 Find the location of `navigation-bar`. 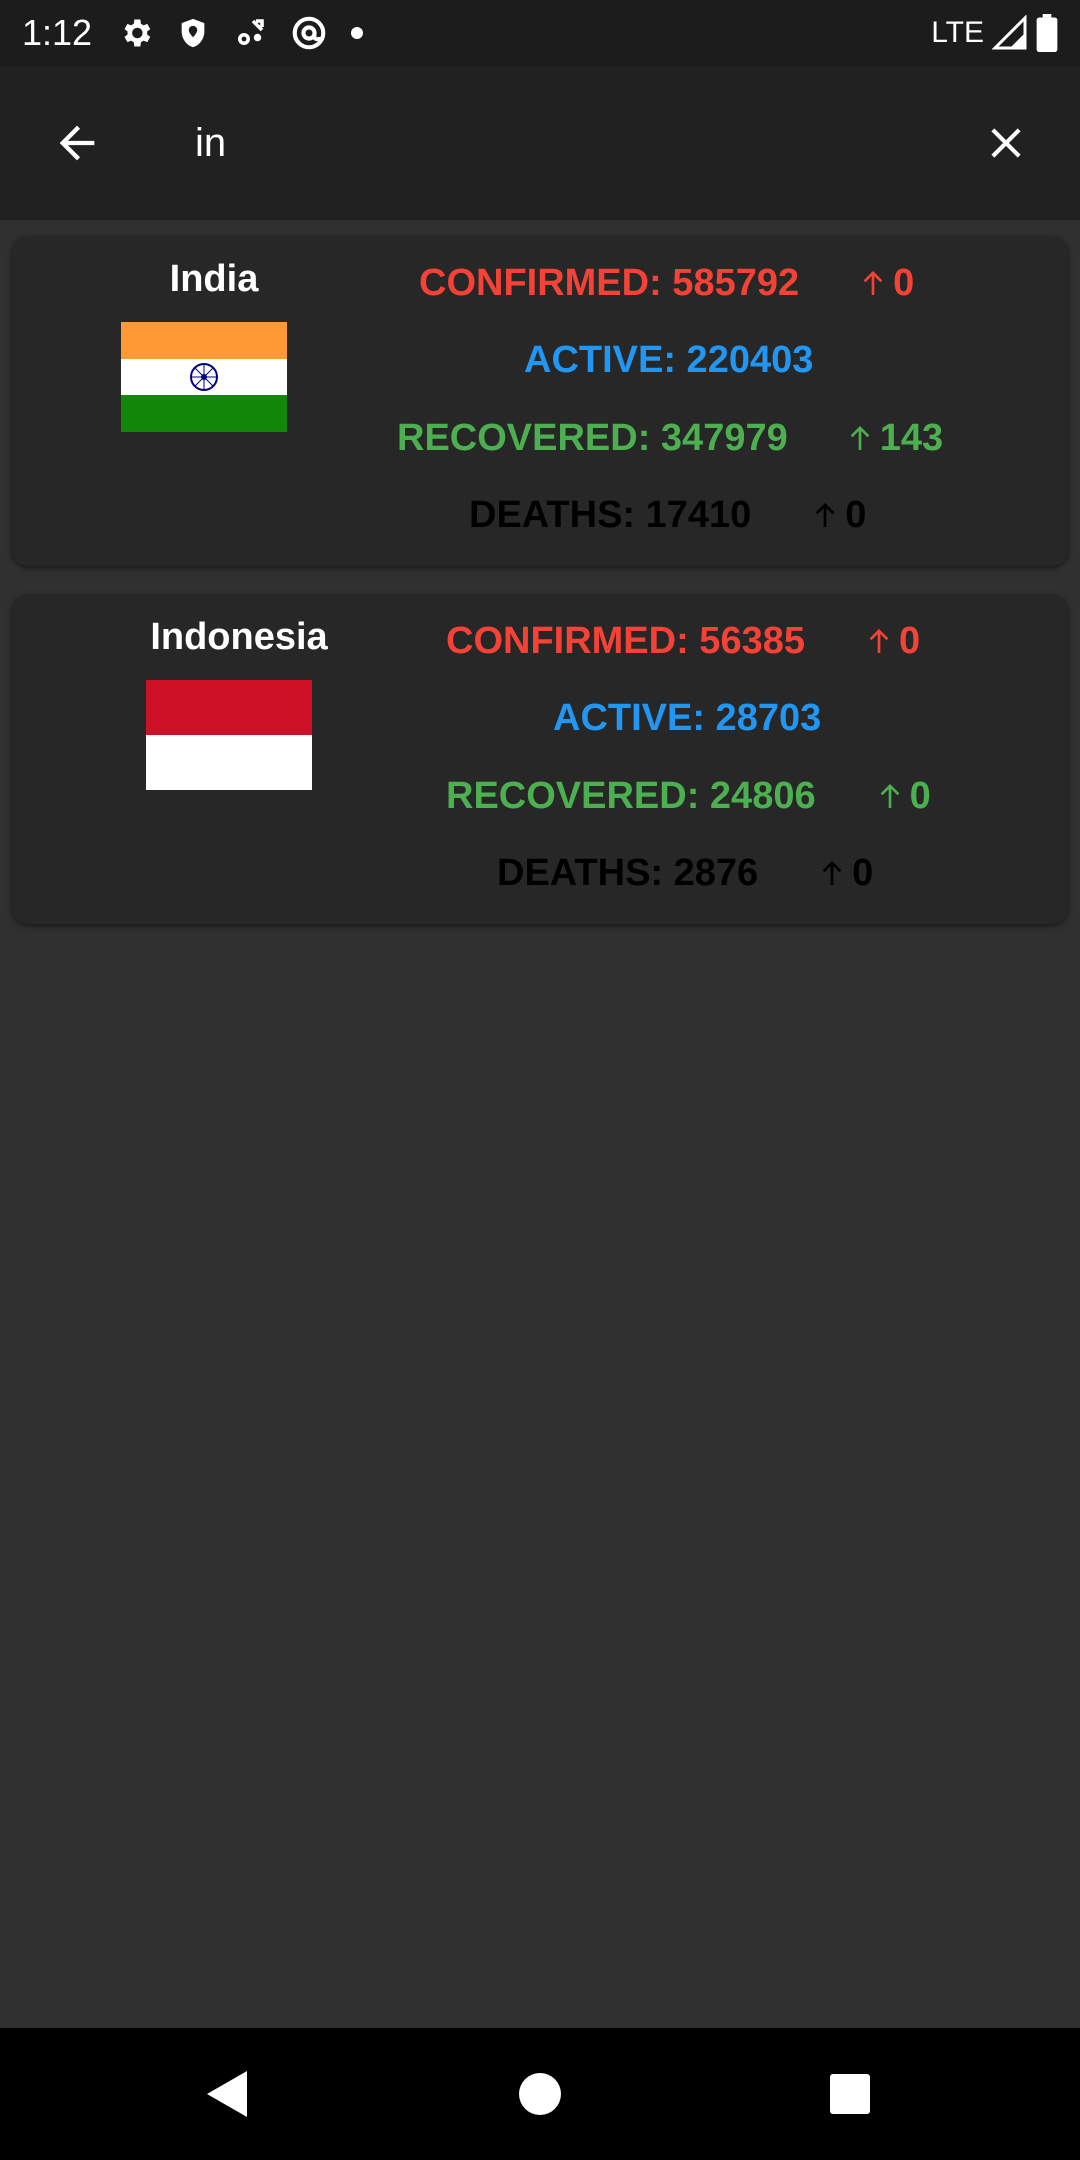

navigation-bar is located at coordinates (540, 2094).